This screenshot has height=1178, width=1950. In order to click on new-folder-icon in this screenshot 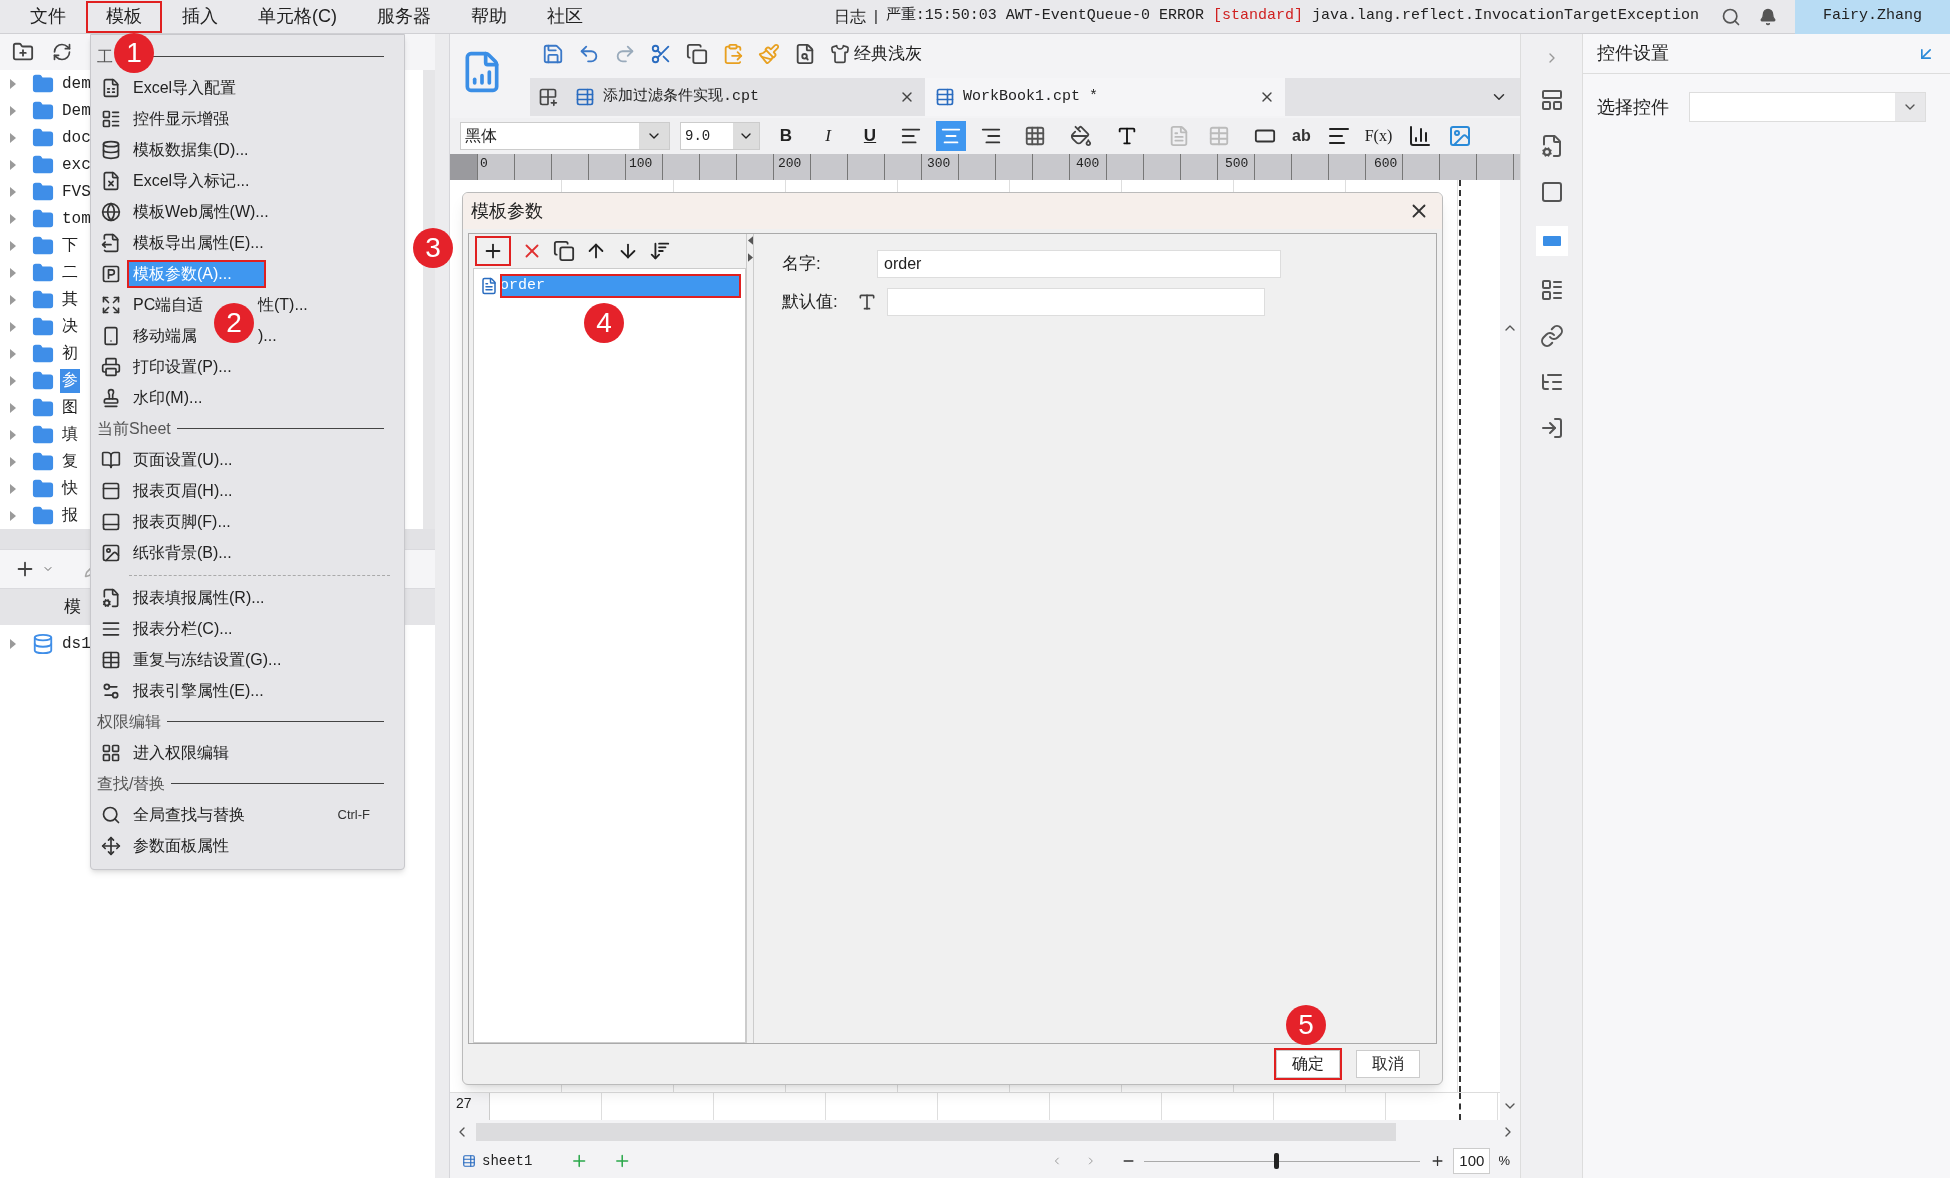, I will do `click(23, 52)`.